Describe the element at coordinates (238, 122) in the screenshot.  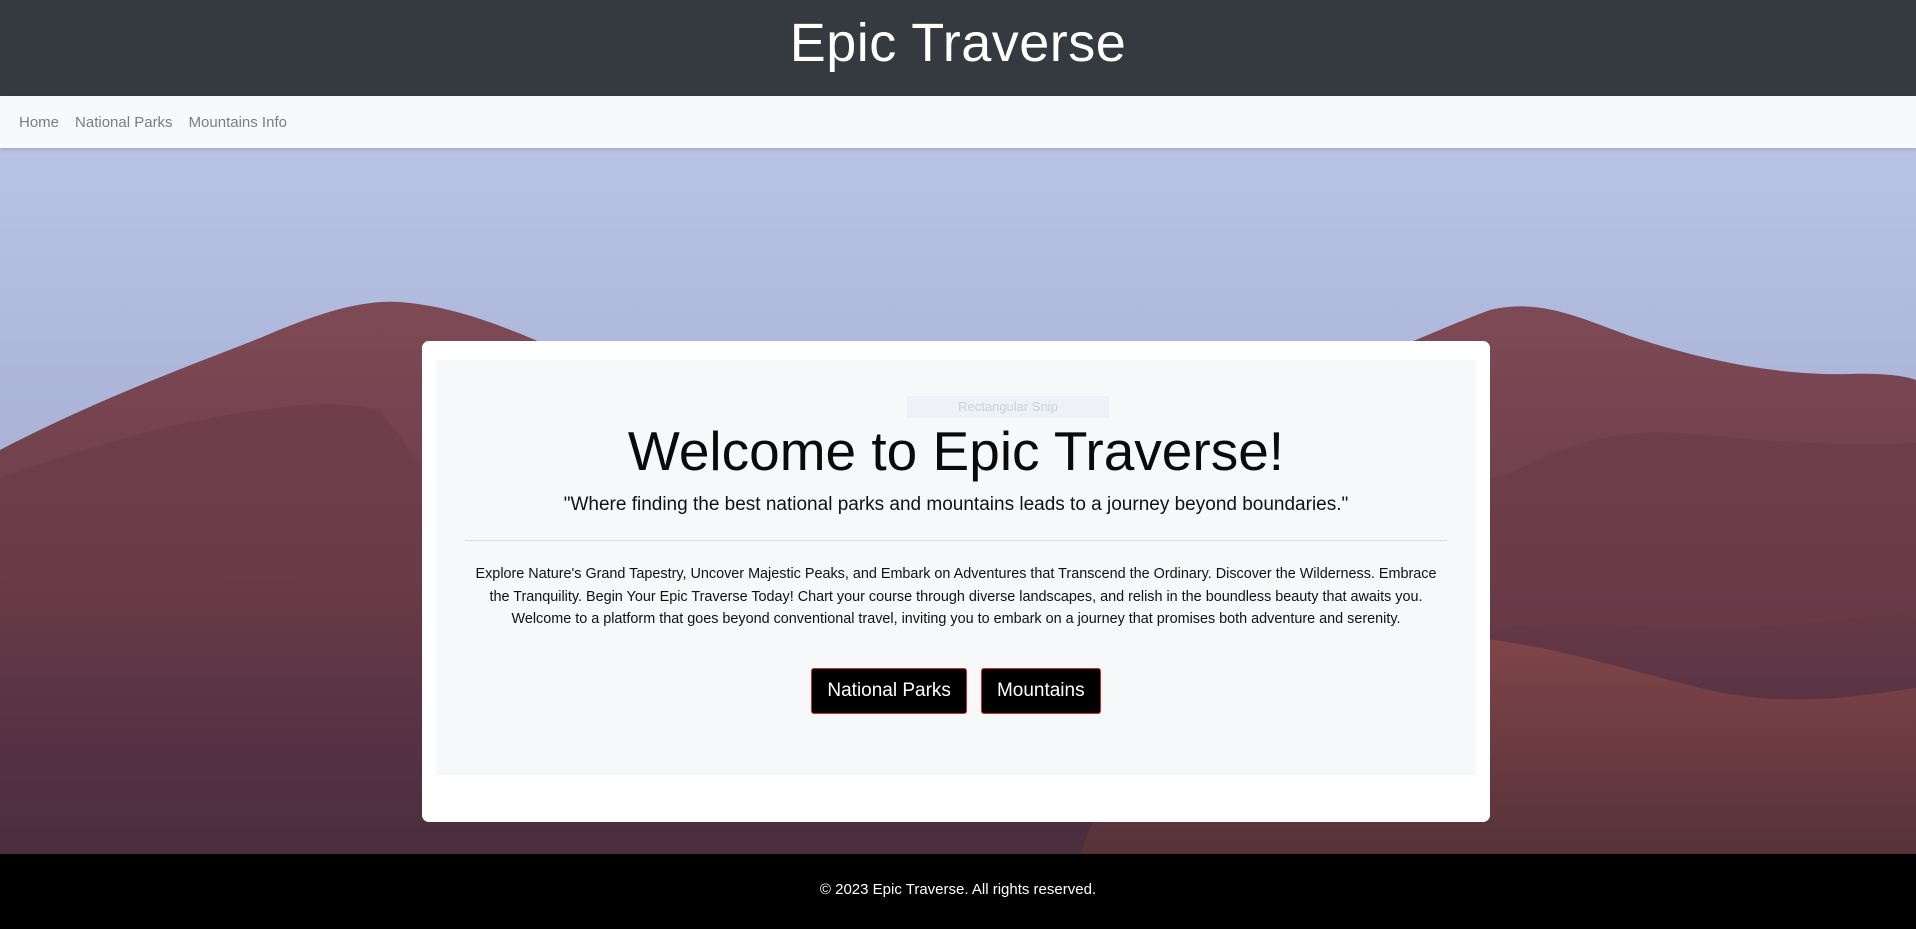
I see `nav-link-mountains-info: Mountains Info` at that location.